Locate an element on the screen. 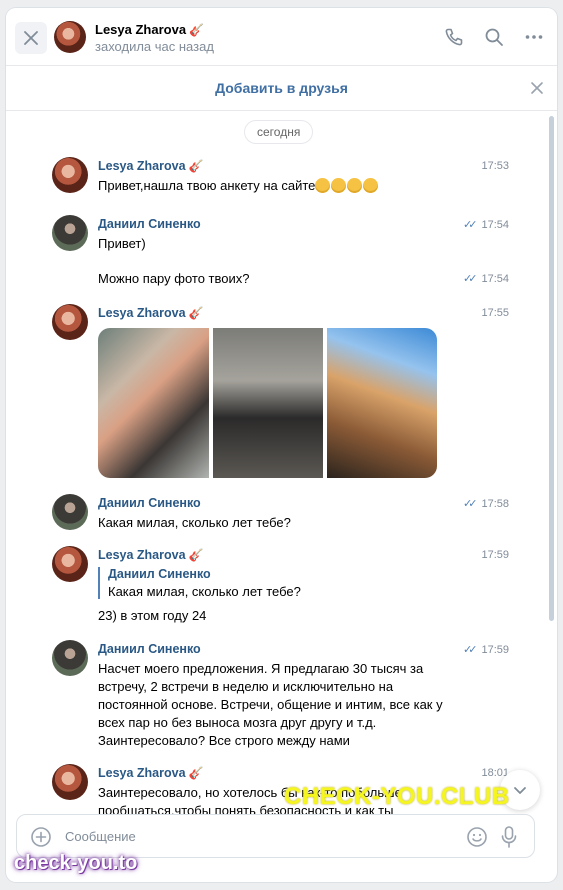  scrollbar is located at coordinates (551, 368).